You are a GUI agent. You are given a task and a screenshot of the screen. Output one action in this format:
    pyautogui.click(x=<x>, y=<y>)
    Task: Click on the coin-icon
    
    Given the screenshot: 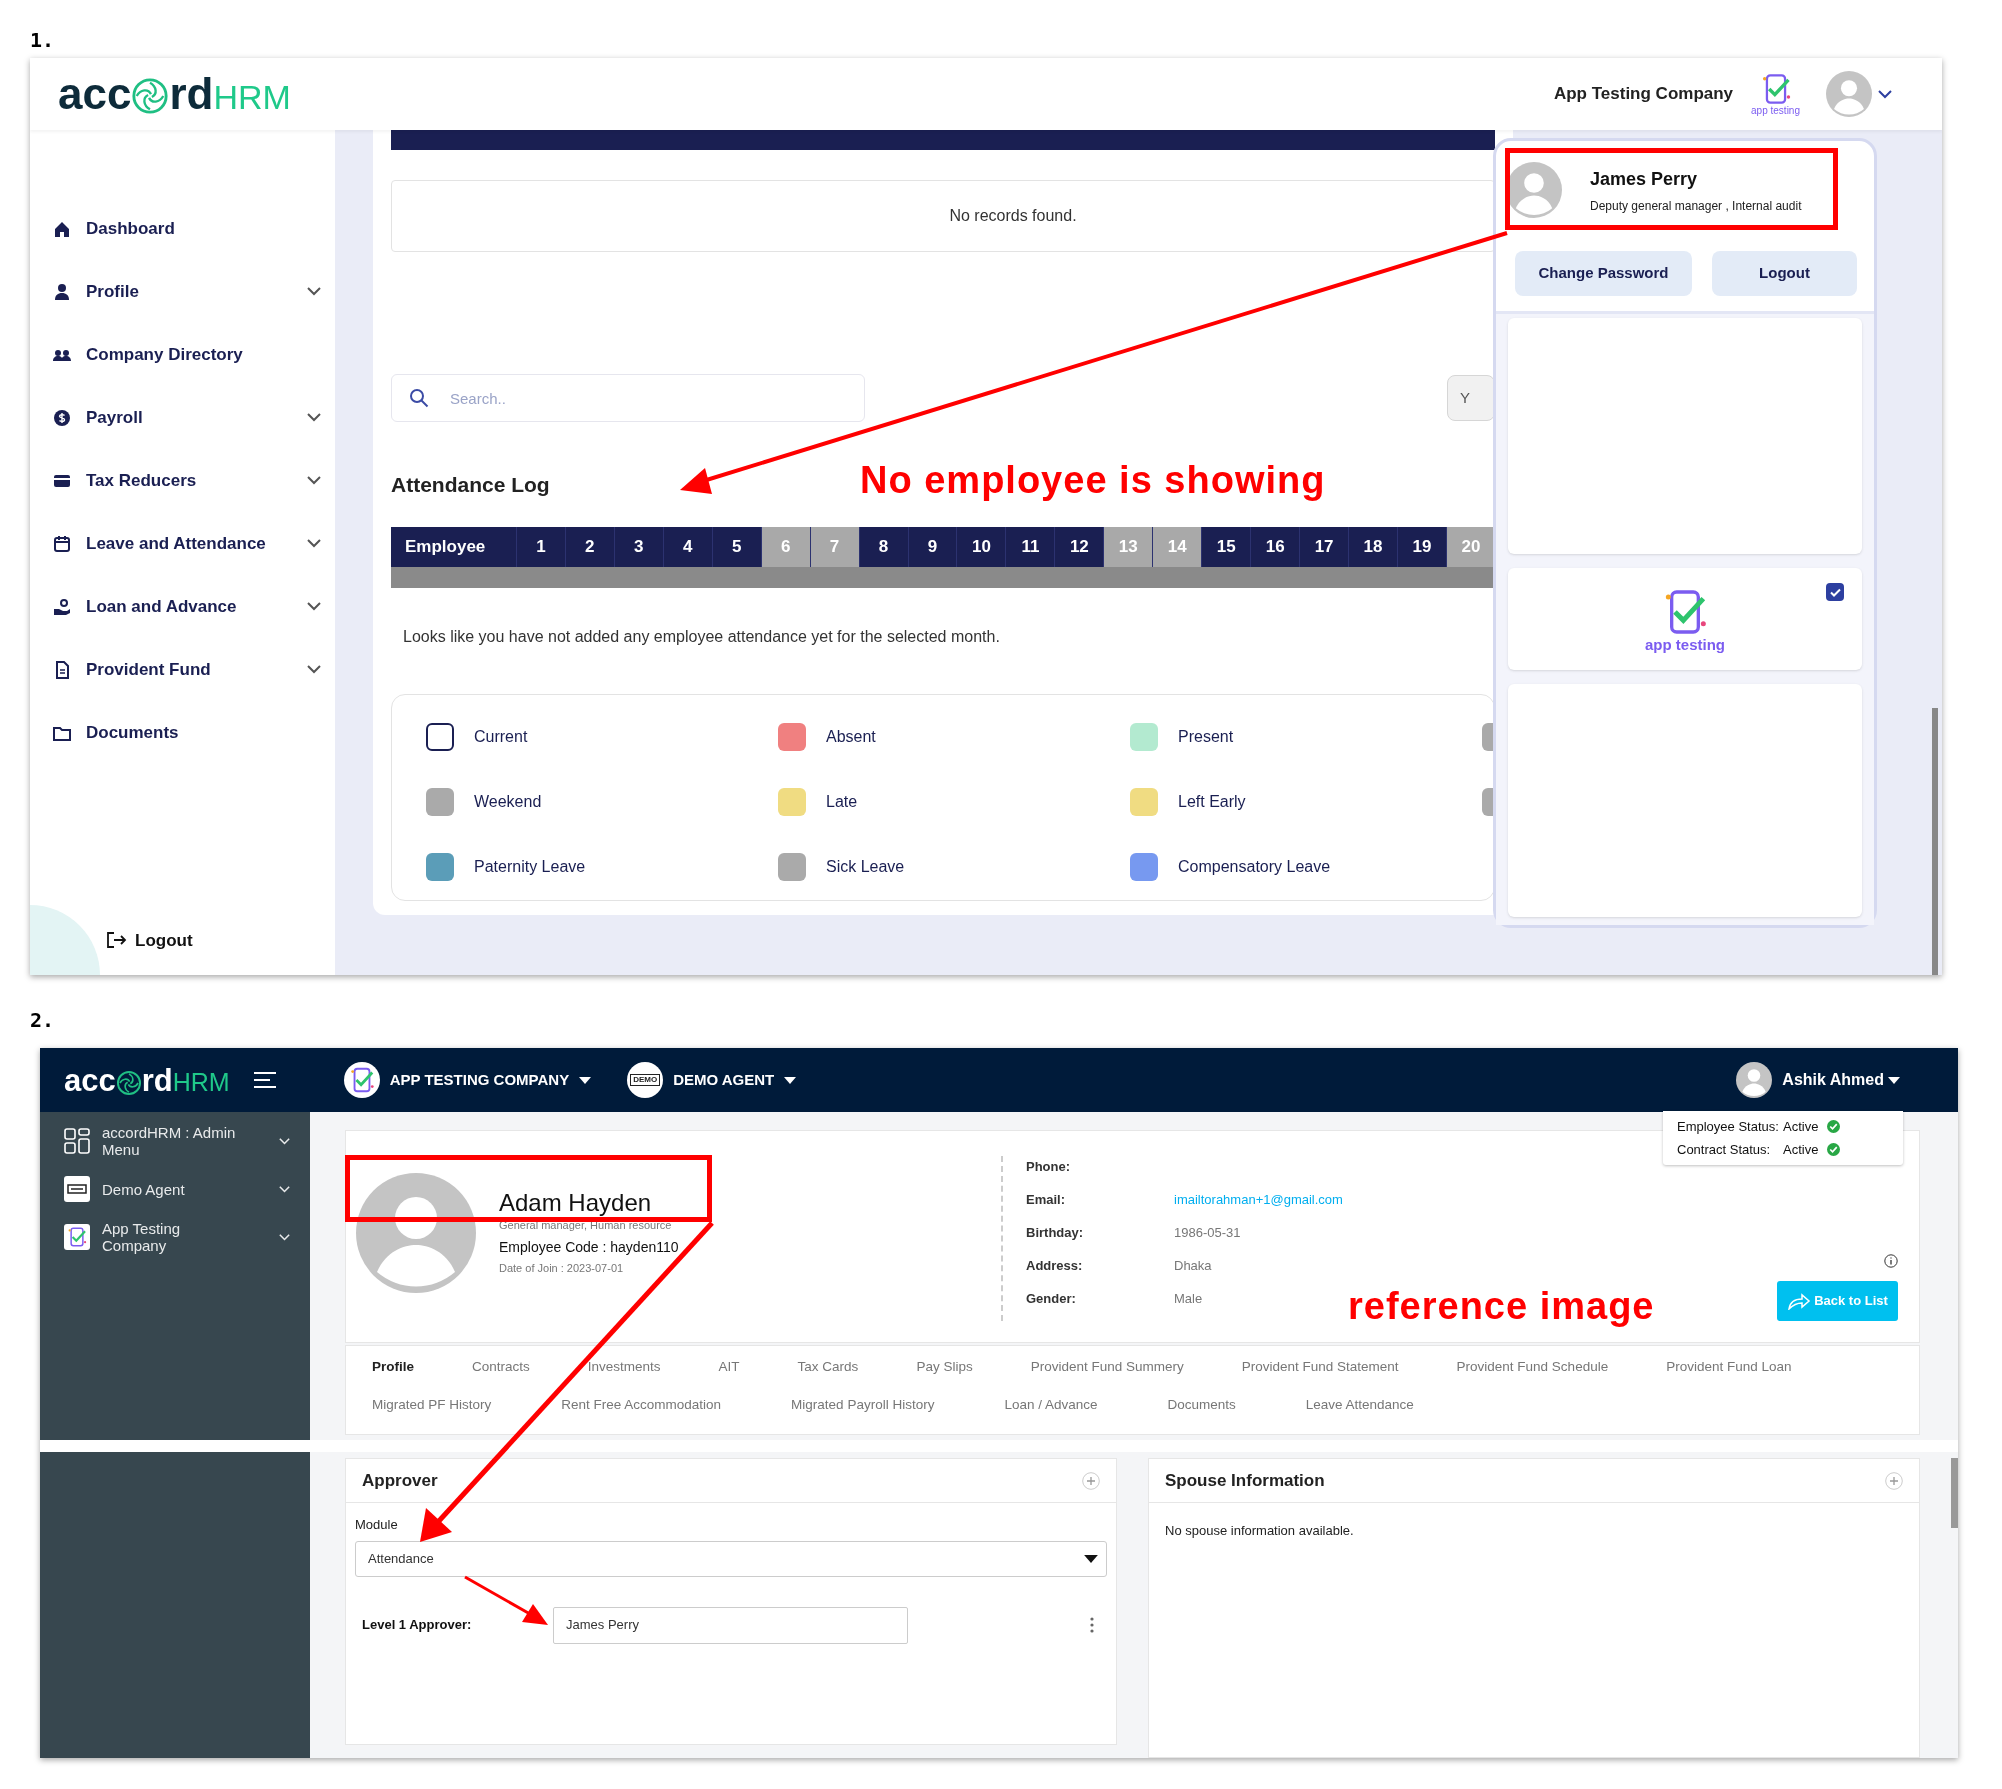 What is the action you would take?
    pyautogui.click(x=62, y=417)
    